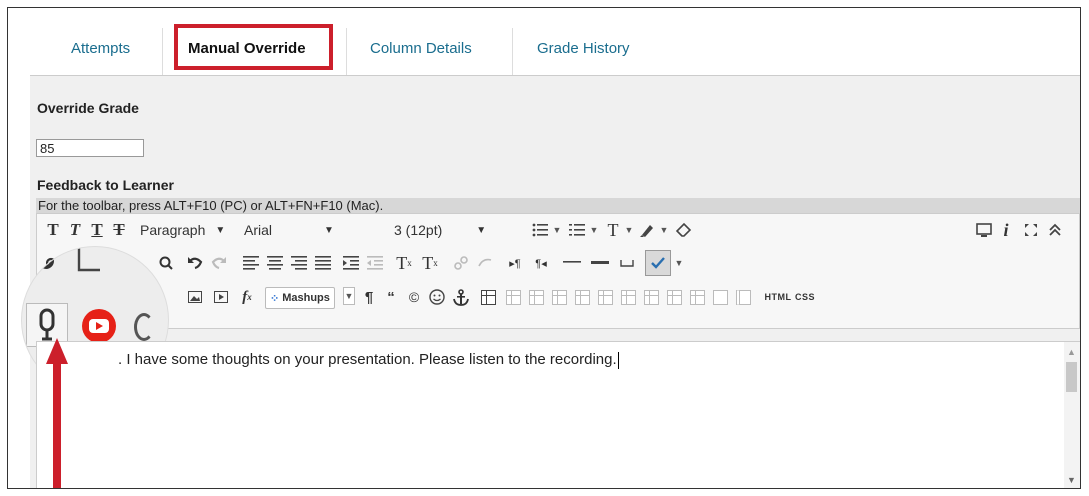 This screenshot has width=1089, height=496. Describe the element at coordinates (1071, 377) in the screenshot. I see `scroll-thumb` at that location.